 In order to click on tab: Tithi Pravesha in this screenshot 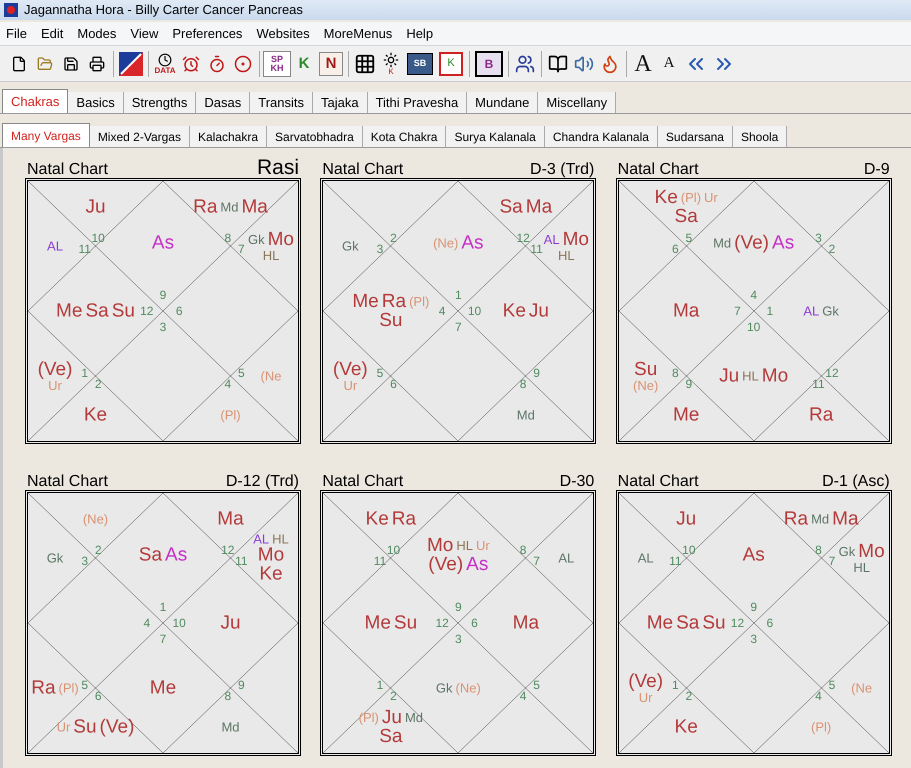, I will do `click(418, 102)`.